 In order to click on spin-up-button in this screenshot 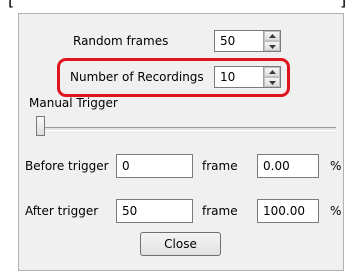, I will do `click(272, 36)`.